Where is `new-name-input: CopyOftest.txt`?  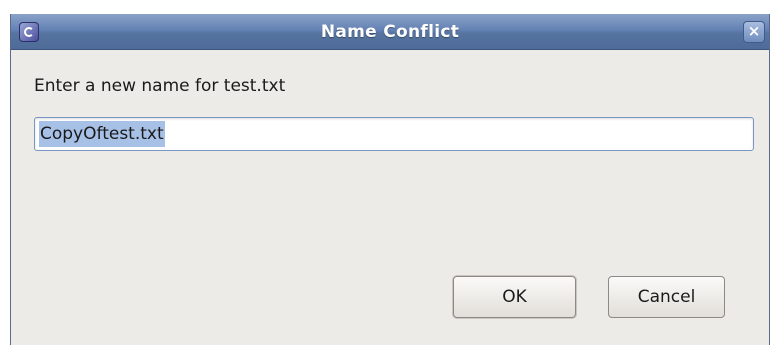
new-name-input: CopyOftest.txt is located at coordinates (394, 134).